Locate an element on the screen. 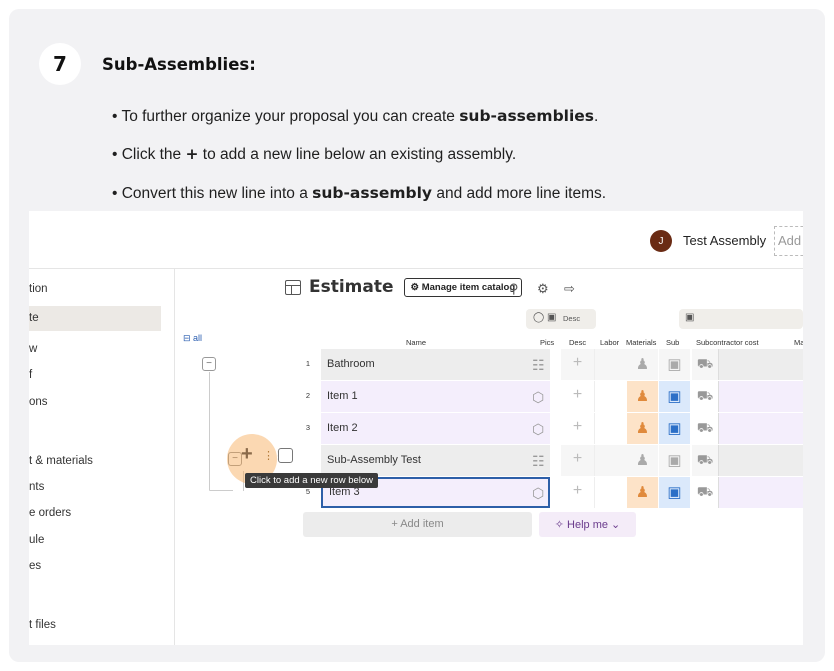 The height and width of the screenshot is (671, 834). chevron-down-icon: ⌄ is located at coordinates (616, 525).